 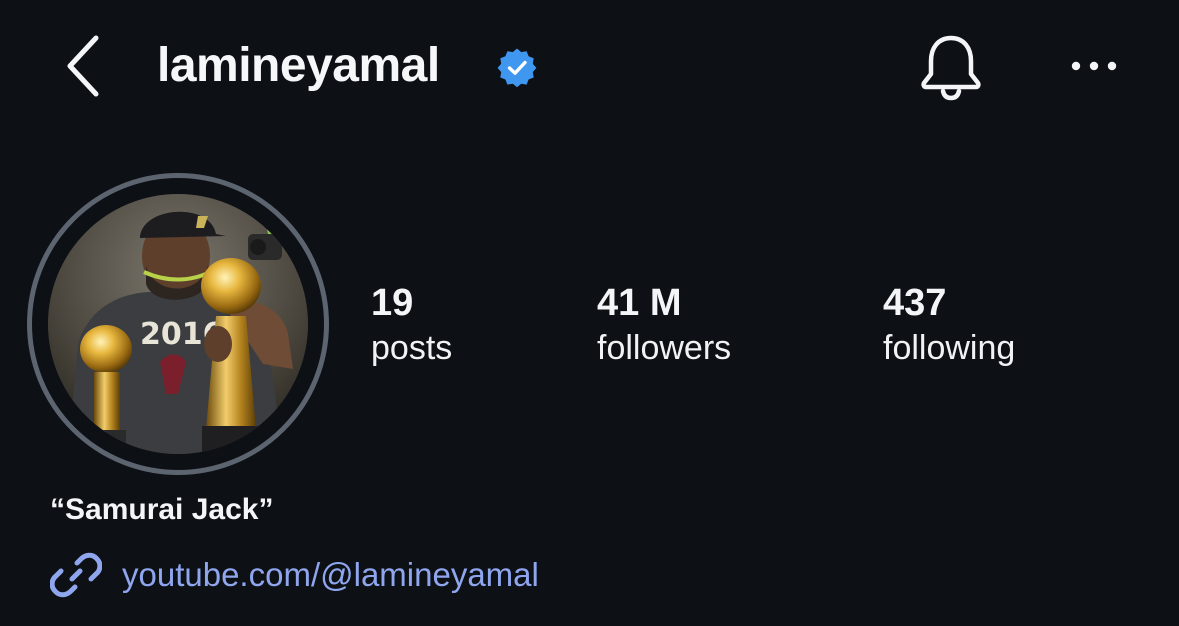 What do you see at coordinates (664, 325) in the screenshot?
I see `followers-count: 41 M followers` at bounding box center [664, 325].